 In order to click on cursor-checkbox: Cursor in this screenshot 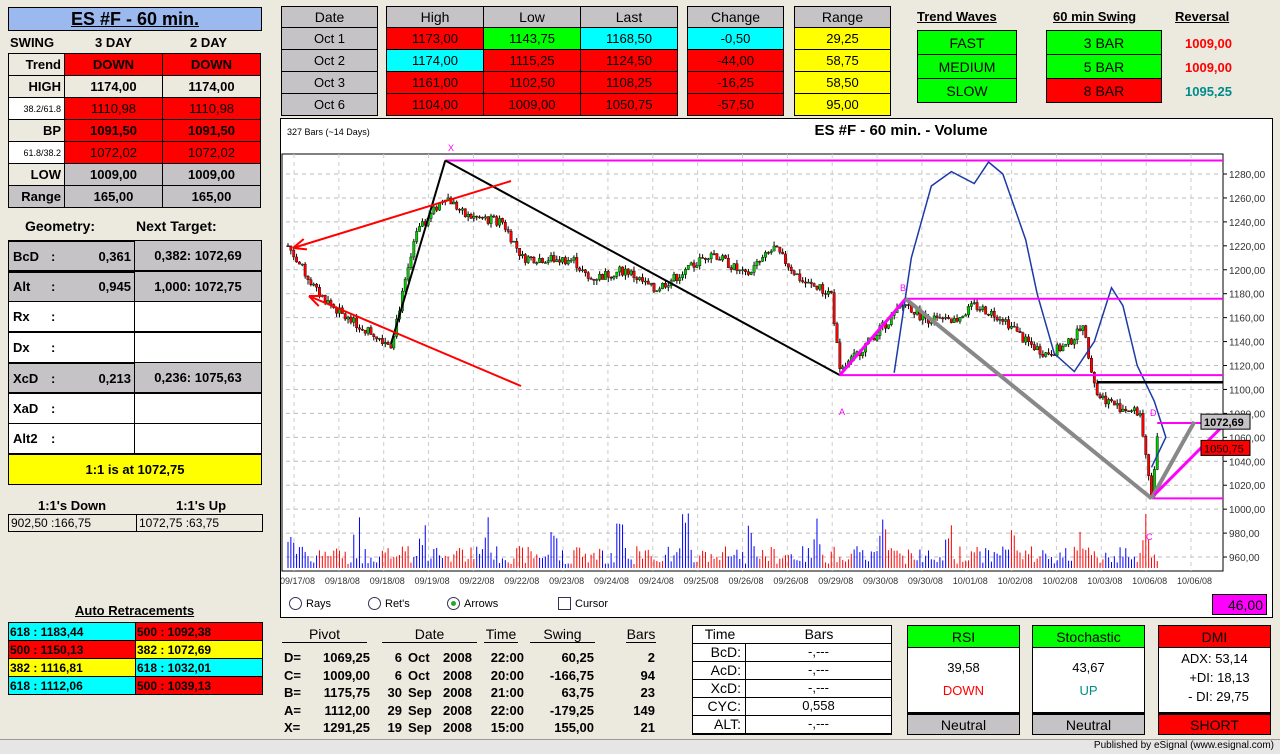, I will do `click(583, 603)`.